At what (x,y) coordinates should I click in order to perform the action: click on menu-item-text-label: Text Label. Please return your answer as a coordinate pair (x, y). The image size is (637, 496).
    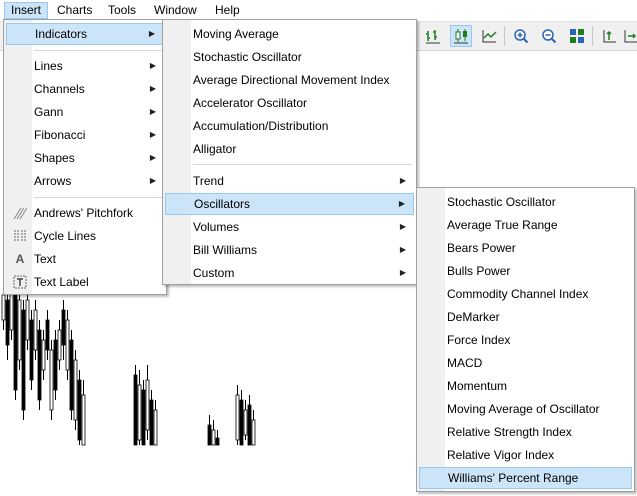
    Looking at the image, I should click on (85, 282).